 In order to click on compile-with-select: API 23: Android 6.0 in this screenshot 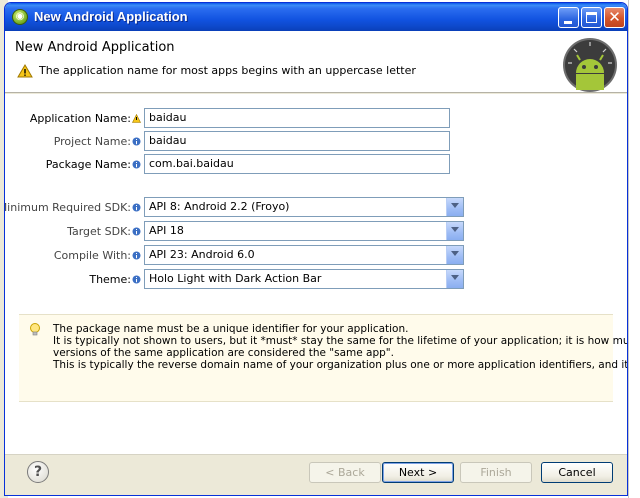, I will do `click(304, 255)`.